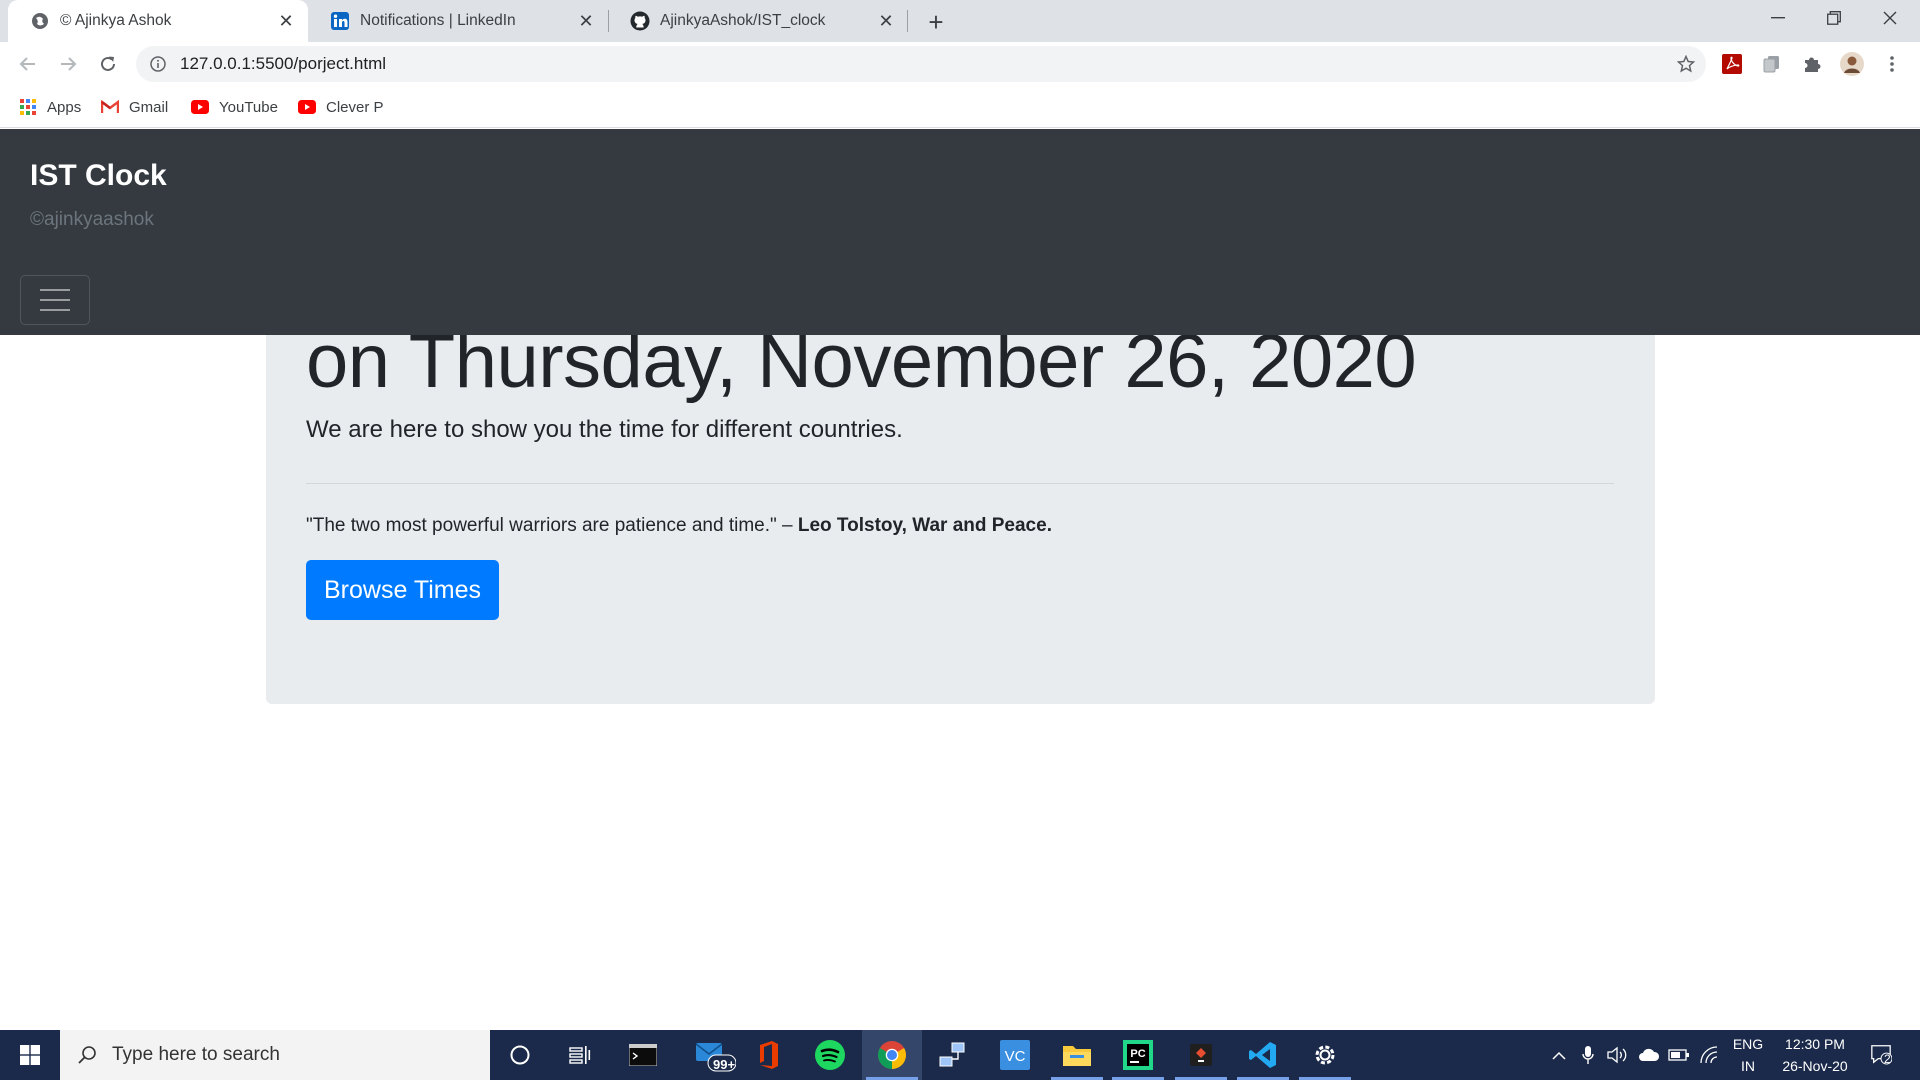  What do you see at coordinates (1778, 18) in the screenshot?
I see `minimize-icon` at bounding box center [1778, 18].